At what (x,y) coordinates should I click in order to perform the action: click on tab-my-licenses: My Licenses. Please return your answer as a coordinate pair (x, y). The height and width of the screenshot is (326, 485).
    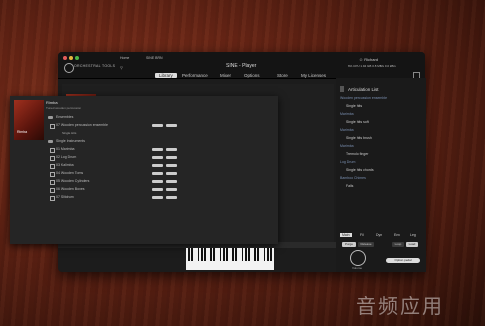
    Looking at the image, I should click on (313, 75).